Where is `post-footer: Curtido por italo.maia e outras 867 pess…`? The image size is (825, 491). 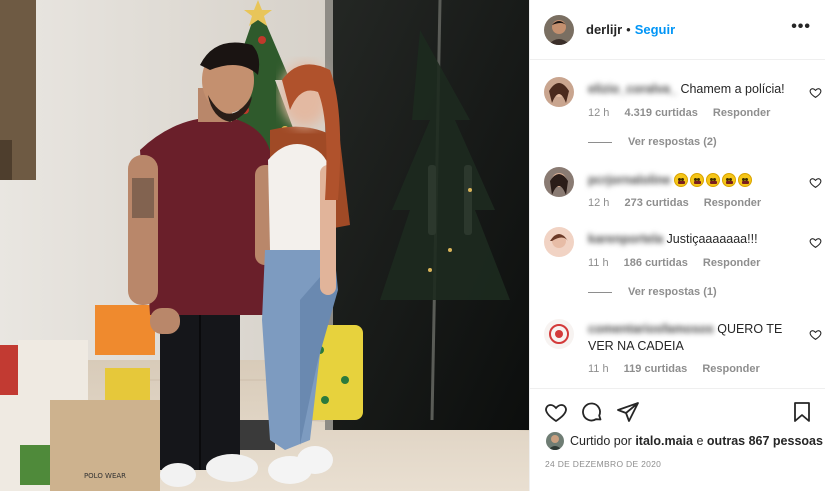 post-footer: Curtido por italo.maia e outras 867 pess… is located at coordinates (677, 439).